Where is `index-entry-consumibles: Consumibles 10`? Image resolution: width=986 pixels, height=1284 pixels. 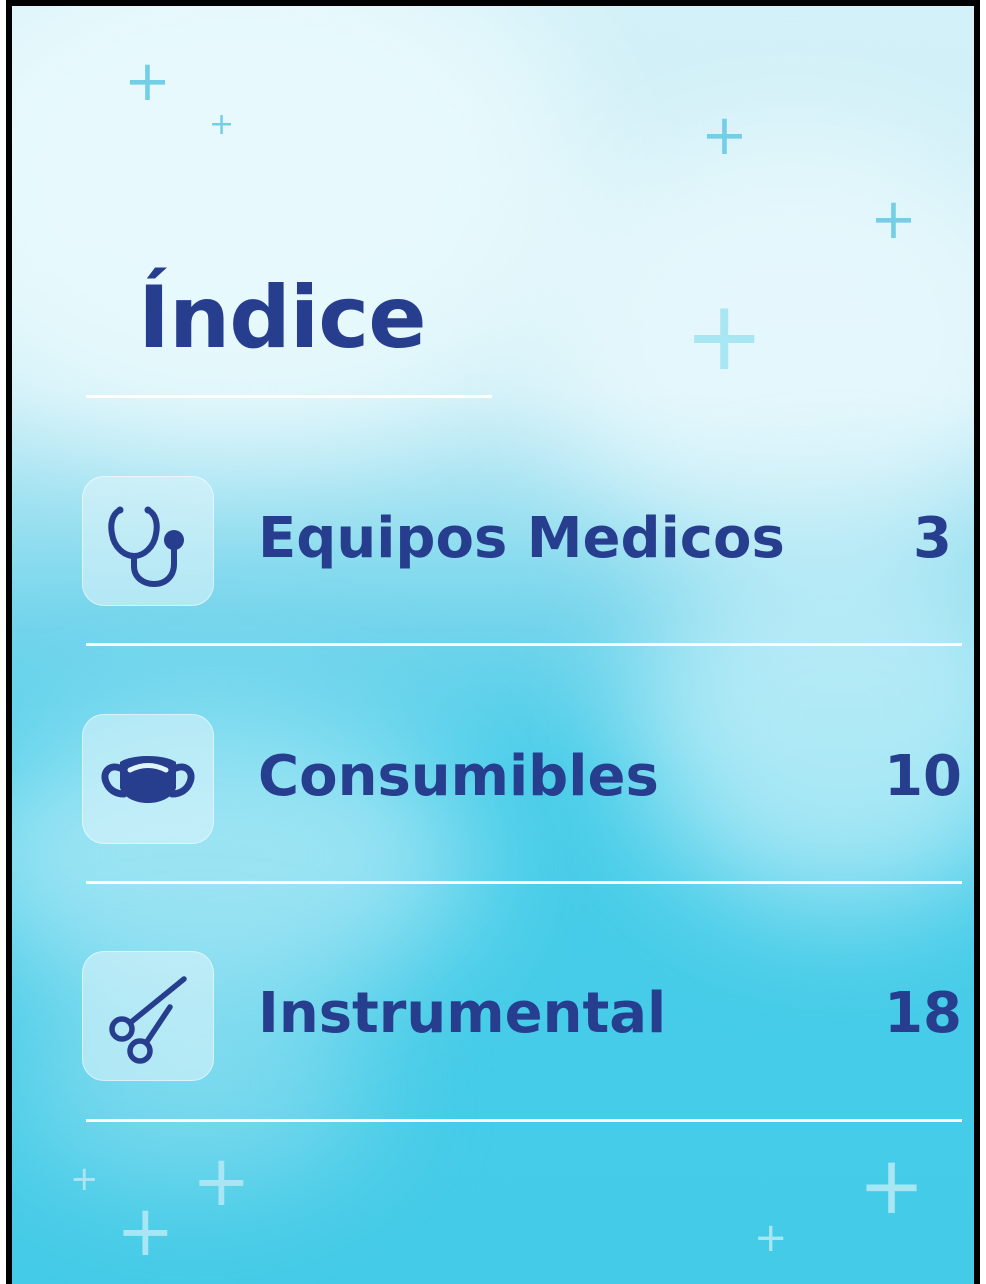 index-entry-consumibles: Consumibles 10 is located at coordinates (525, 779).